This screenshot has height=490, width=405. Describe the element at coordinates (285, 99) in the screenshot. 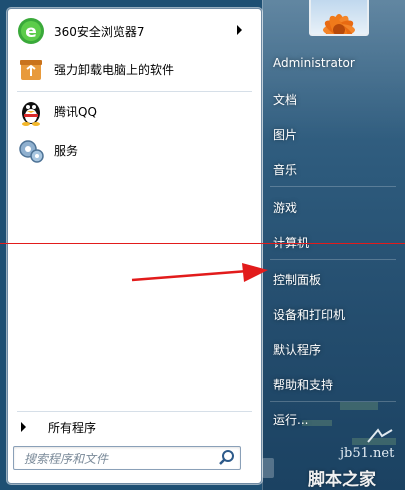

I see `right-item-documents: 文档` at that location.